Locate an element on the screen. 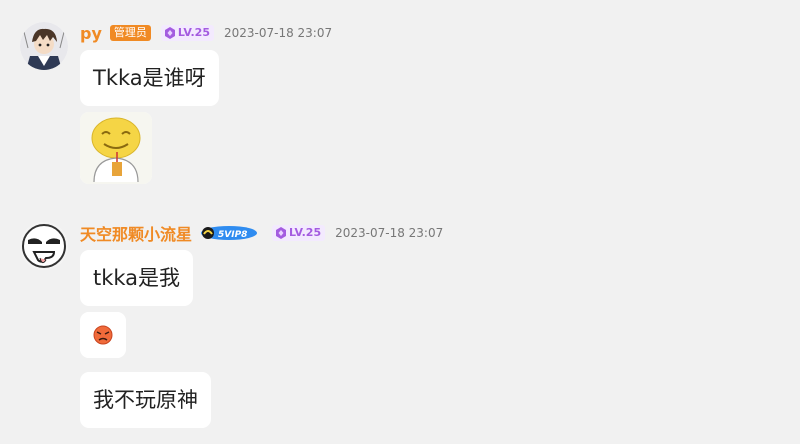  user-avatar-tiankong is located at coordinates (44, 246).